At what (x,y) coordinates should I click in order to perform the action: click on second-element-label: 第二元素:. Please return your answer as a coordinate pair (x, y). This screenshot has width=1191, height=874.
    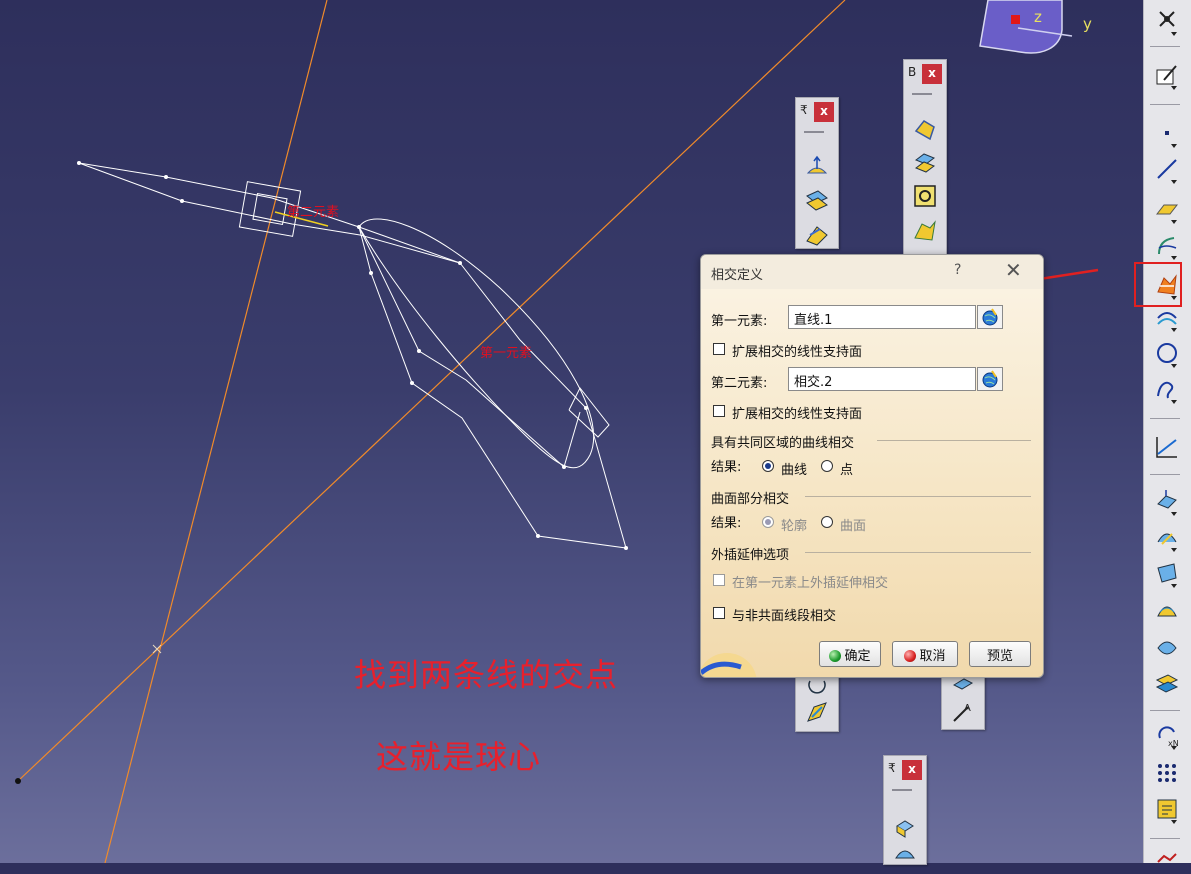
    Looking at the image, I should click on (739, 383).